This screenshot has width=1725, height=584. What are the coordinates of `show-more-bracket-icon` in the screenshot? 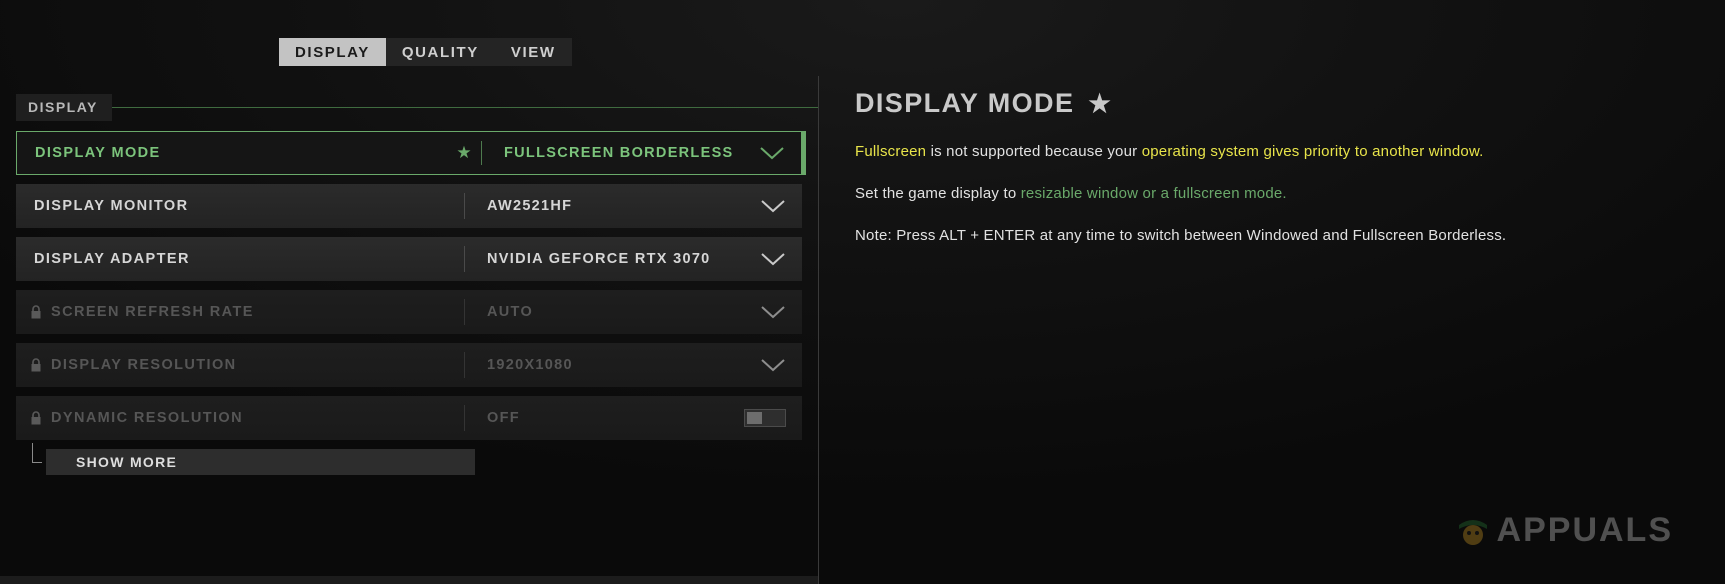 It's located at (37, 453).